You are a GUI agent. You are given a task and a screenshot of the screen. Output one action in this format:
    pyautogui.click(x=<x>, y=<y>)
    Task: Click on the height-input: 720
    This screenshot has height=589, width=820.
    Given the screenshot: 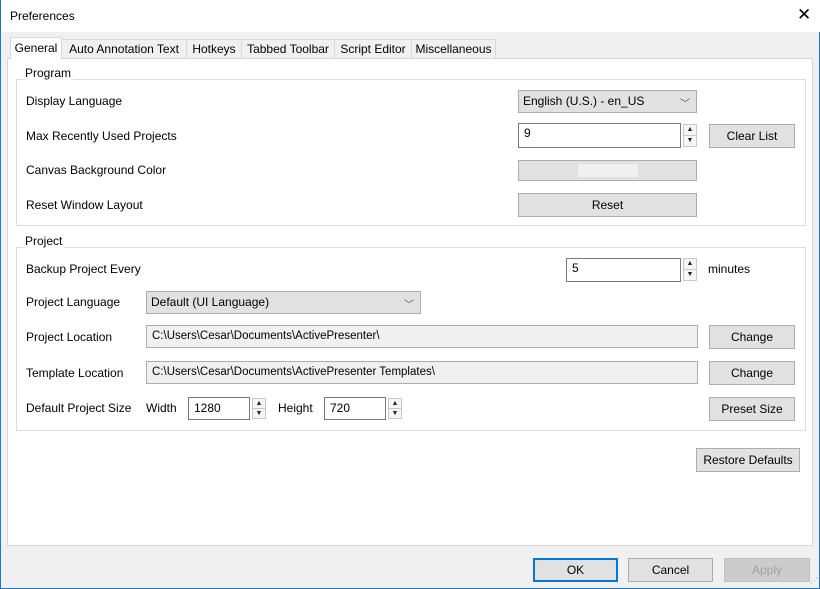 What is the action you would take?
    pyautogui.click(x=355, y=408)
    